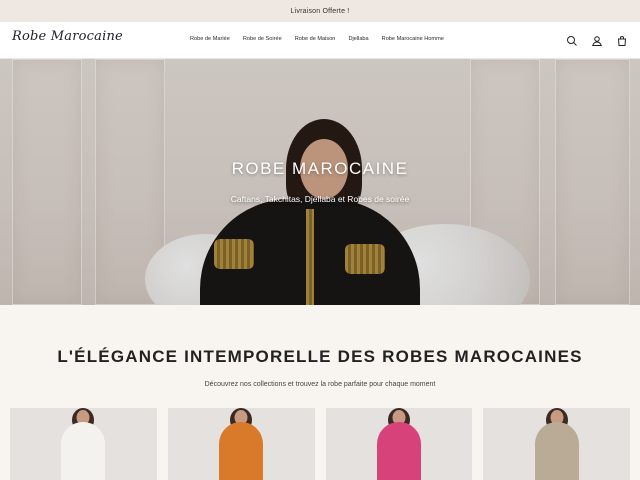  I want to click on announcement-bar: Livraison Offerte !, so click(320, 11).